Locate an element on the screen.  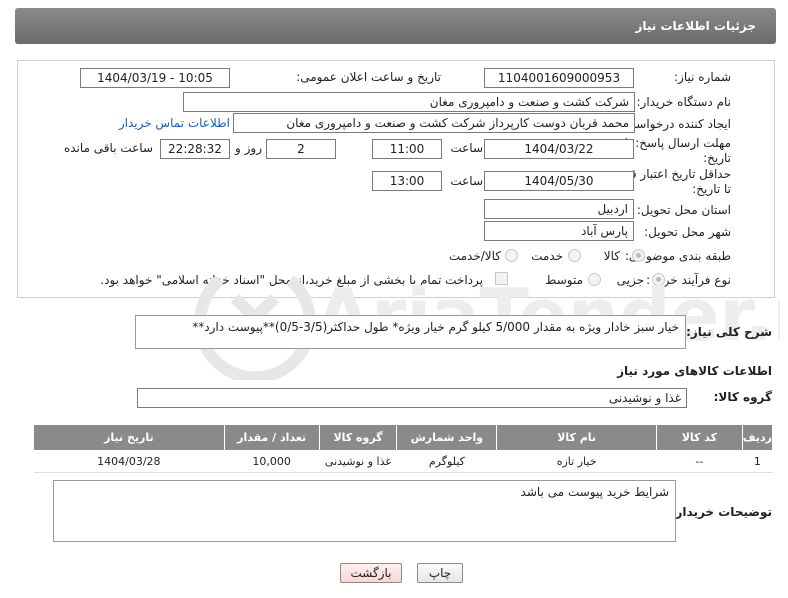
col-quantity: تعداد / مقدار is located at coordinates (271, 437).